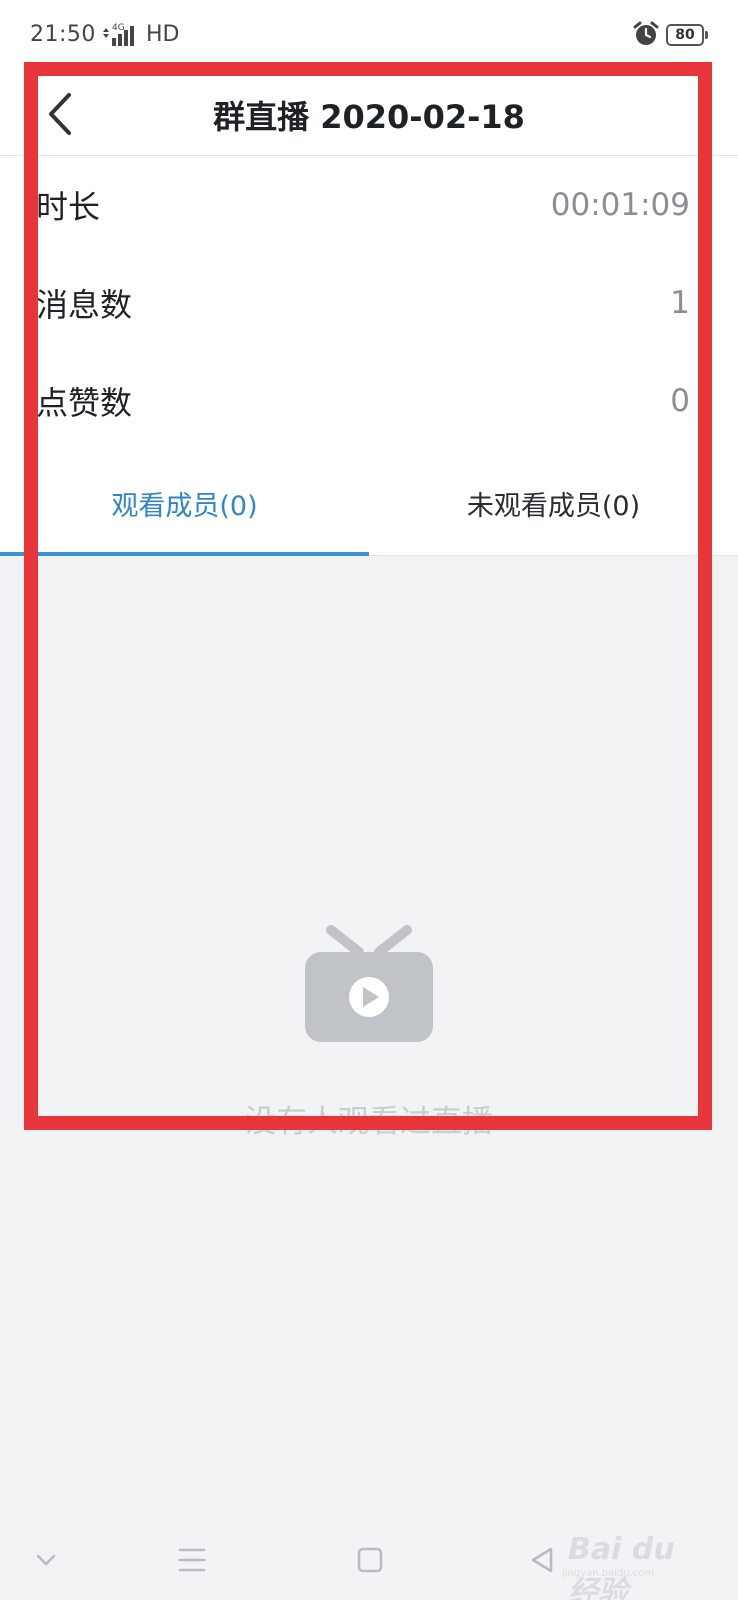  What do you see at coordinates (68, 207) in the screenshot?
I see `stat-label: 时长` at bounding box center [68, 207].